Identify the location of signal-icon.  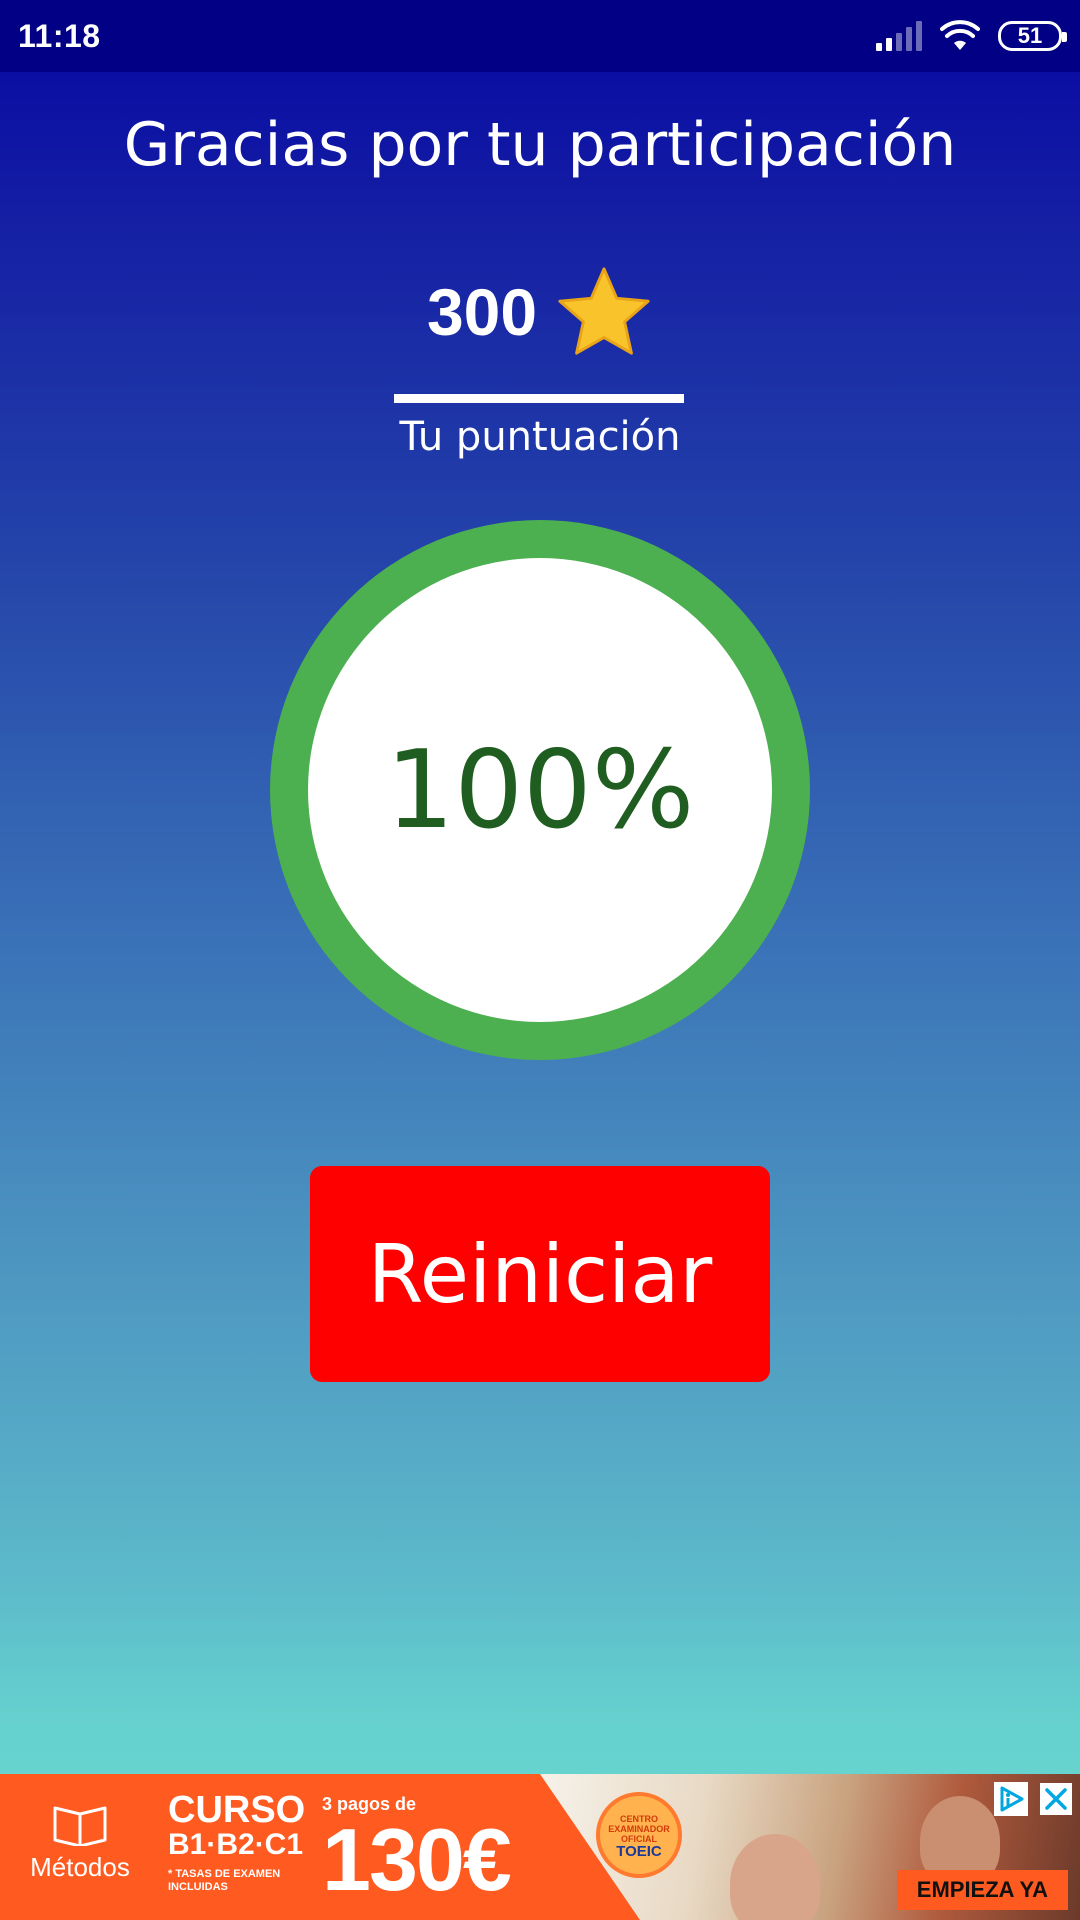
(899, 36).